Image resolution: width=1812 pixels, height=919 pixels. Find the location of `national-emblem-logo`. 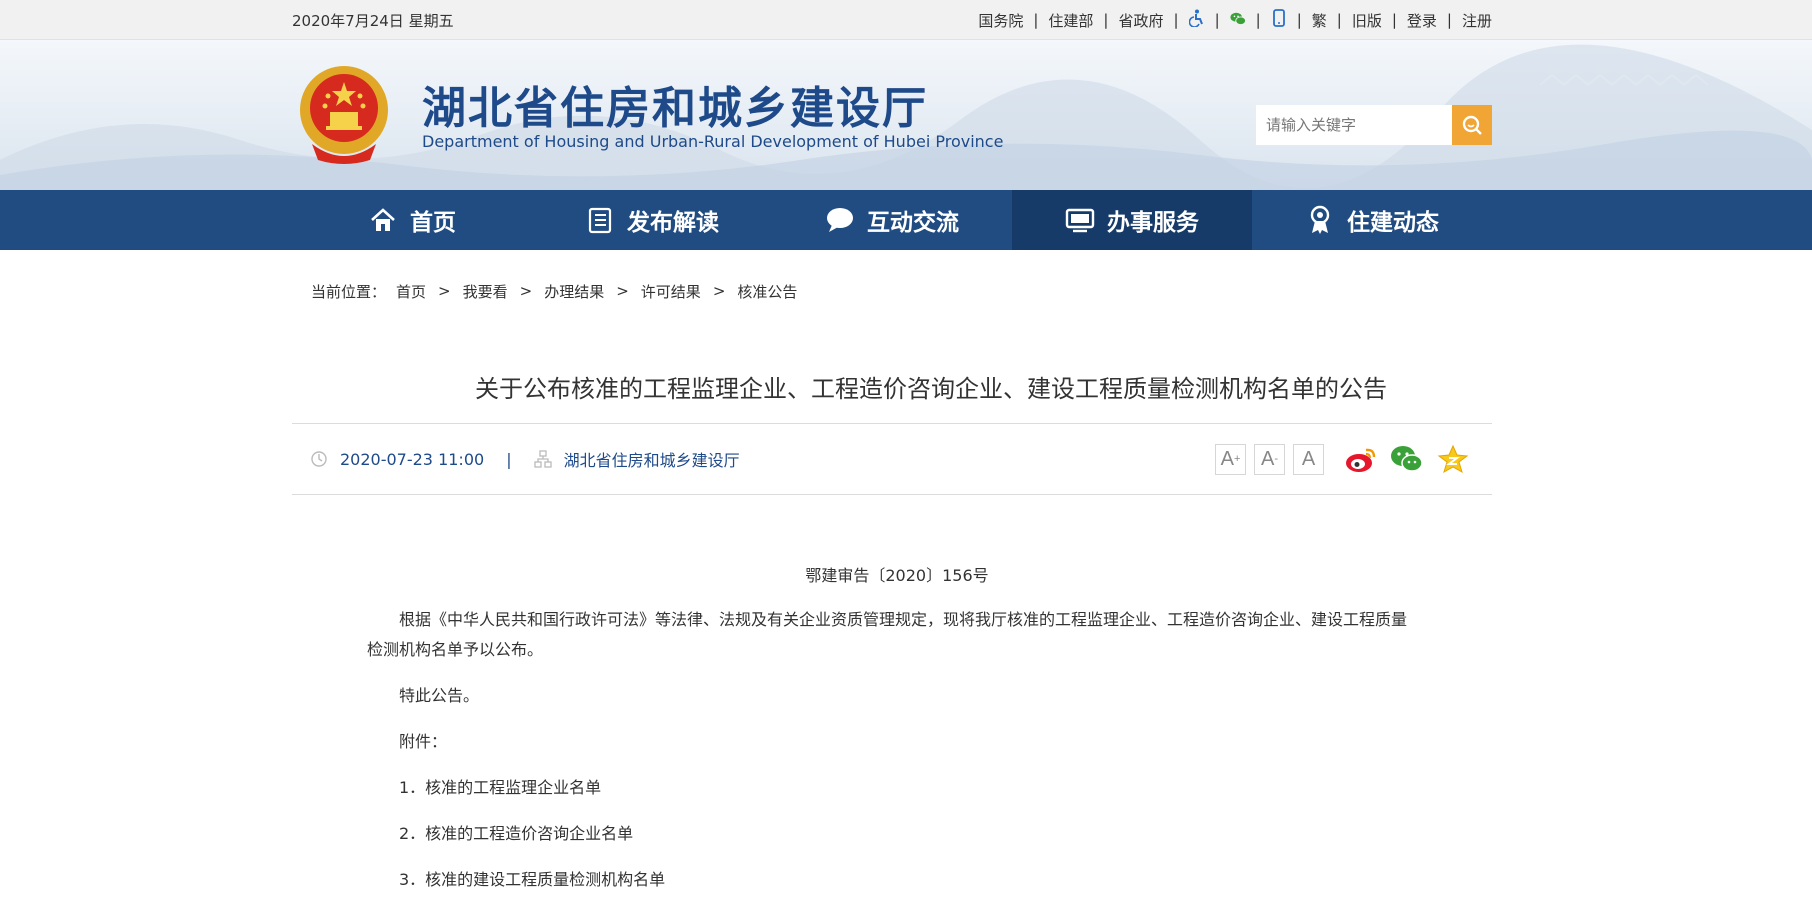

national-emblem-logo is located at coordinates (344, 115).